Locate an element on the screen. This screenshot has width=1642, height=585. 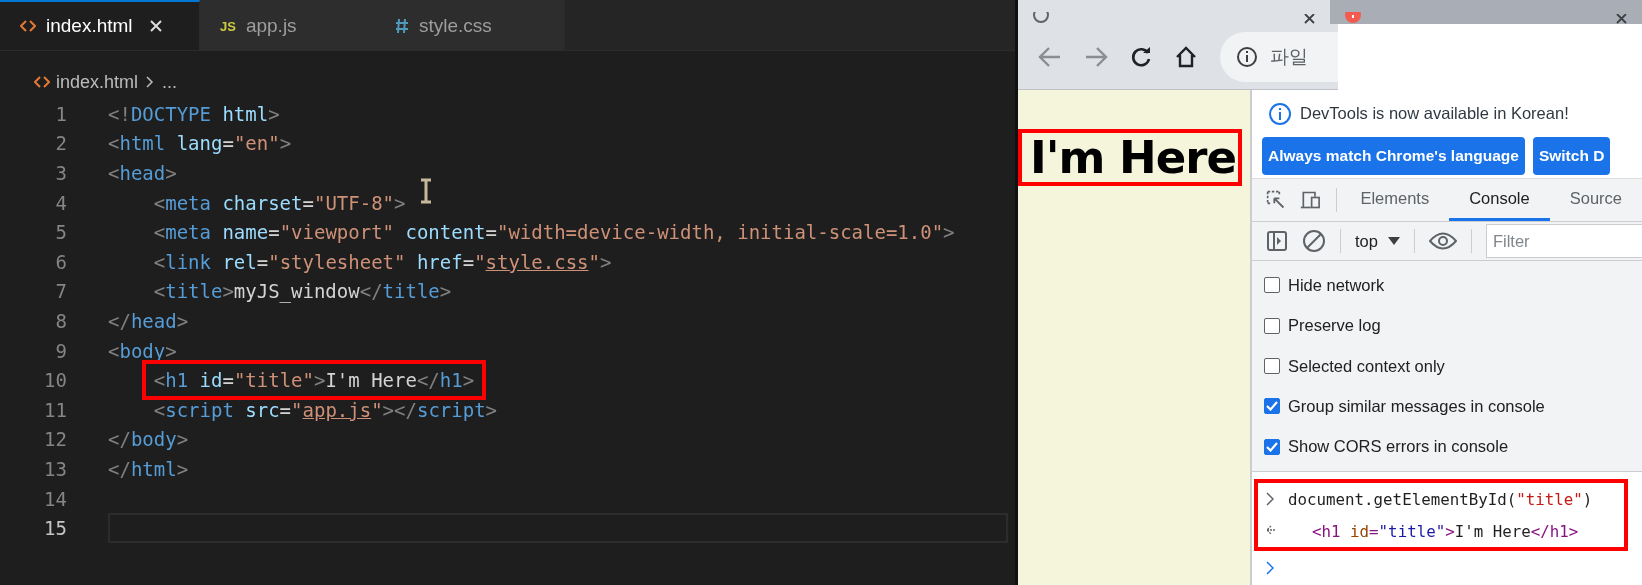
sidebar-toggle-icon is located at coordinates (1277, 241).